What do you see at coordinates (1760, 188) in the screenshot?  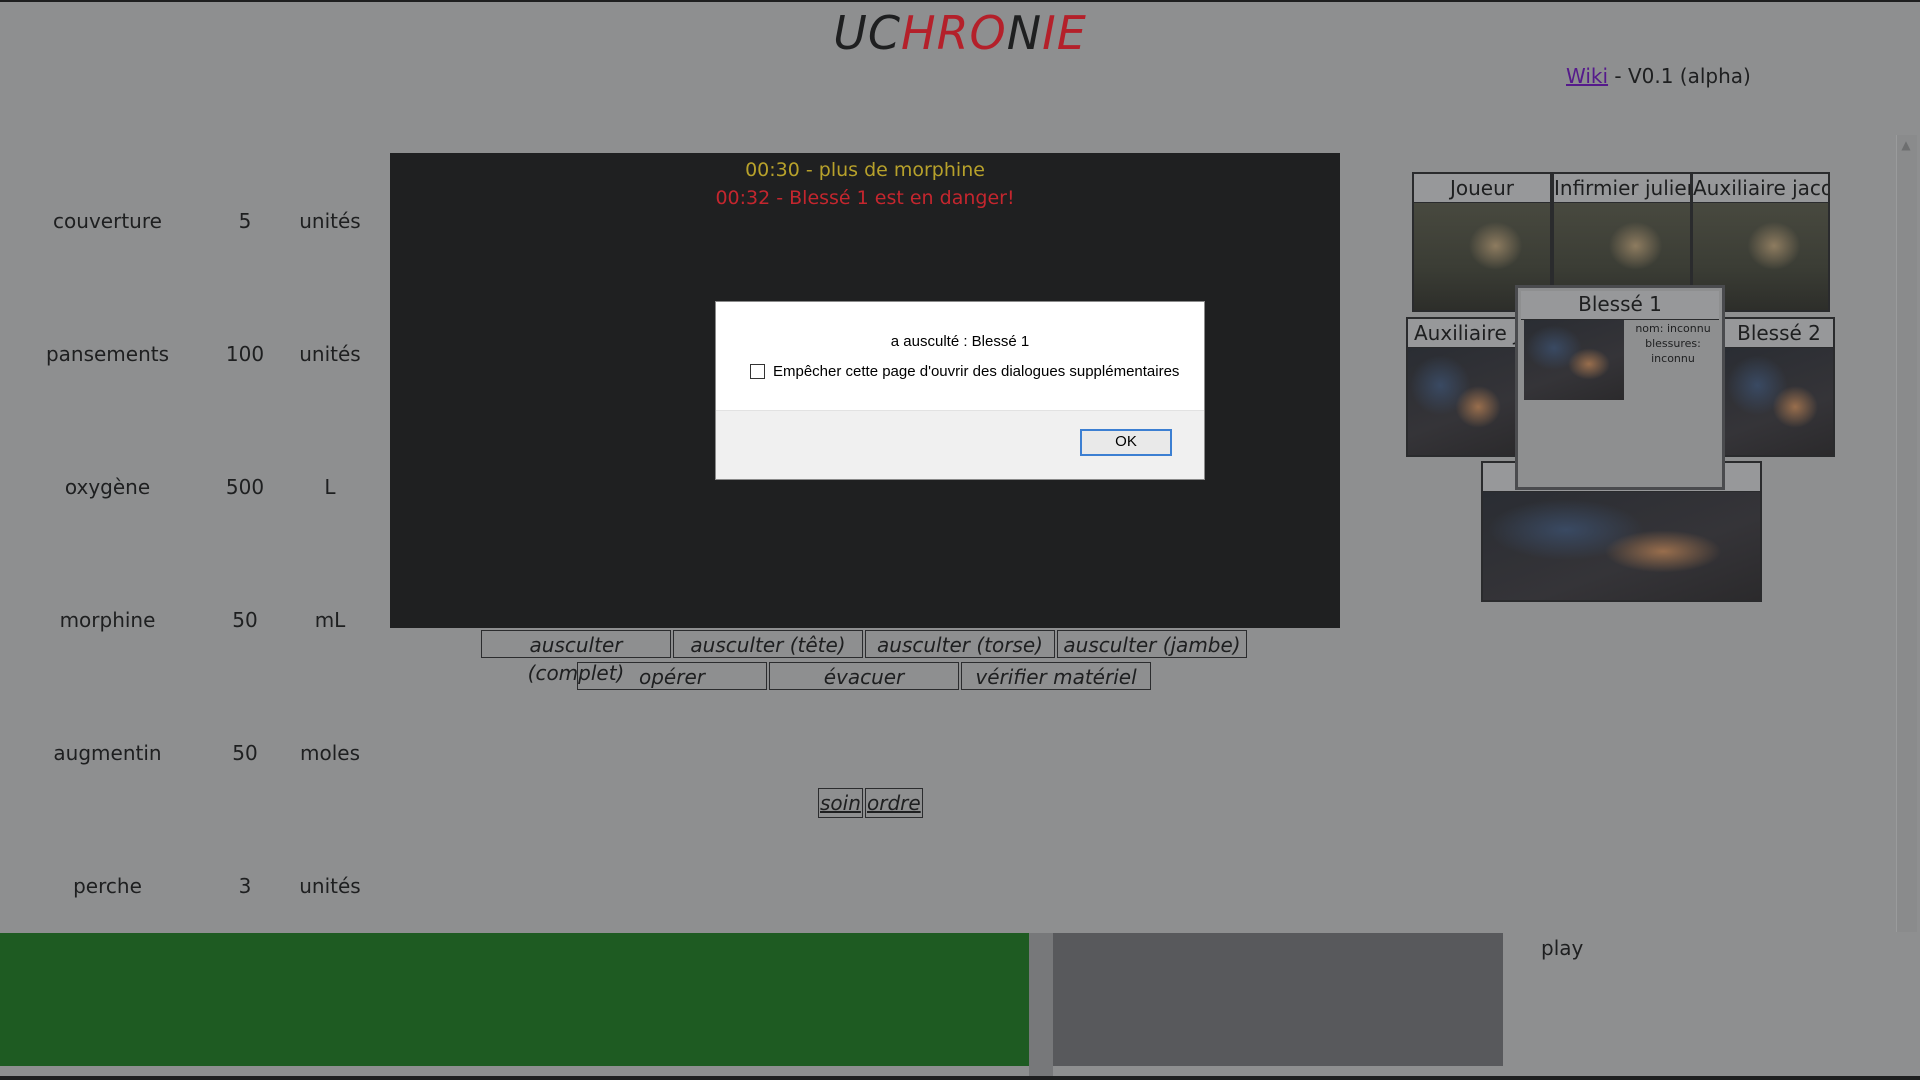 I see `character-name: Auxiliaire jacob` at bounding box center [1760, 188].